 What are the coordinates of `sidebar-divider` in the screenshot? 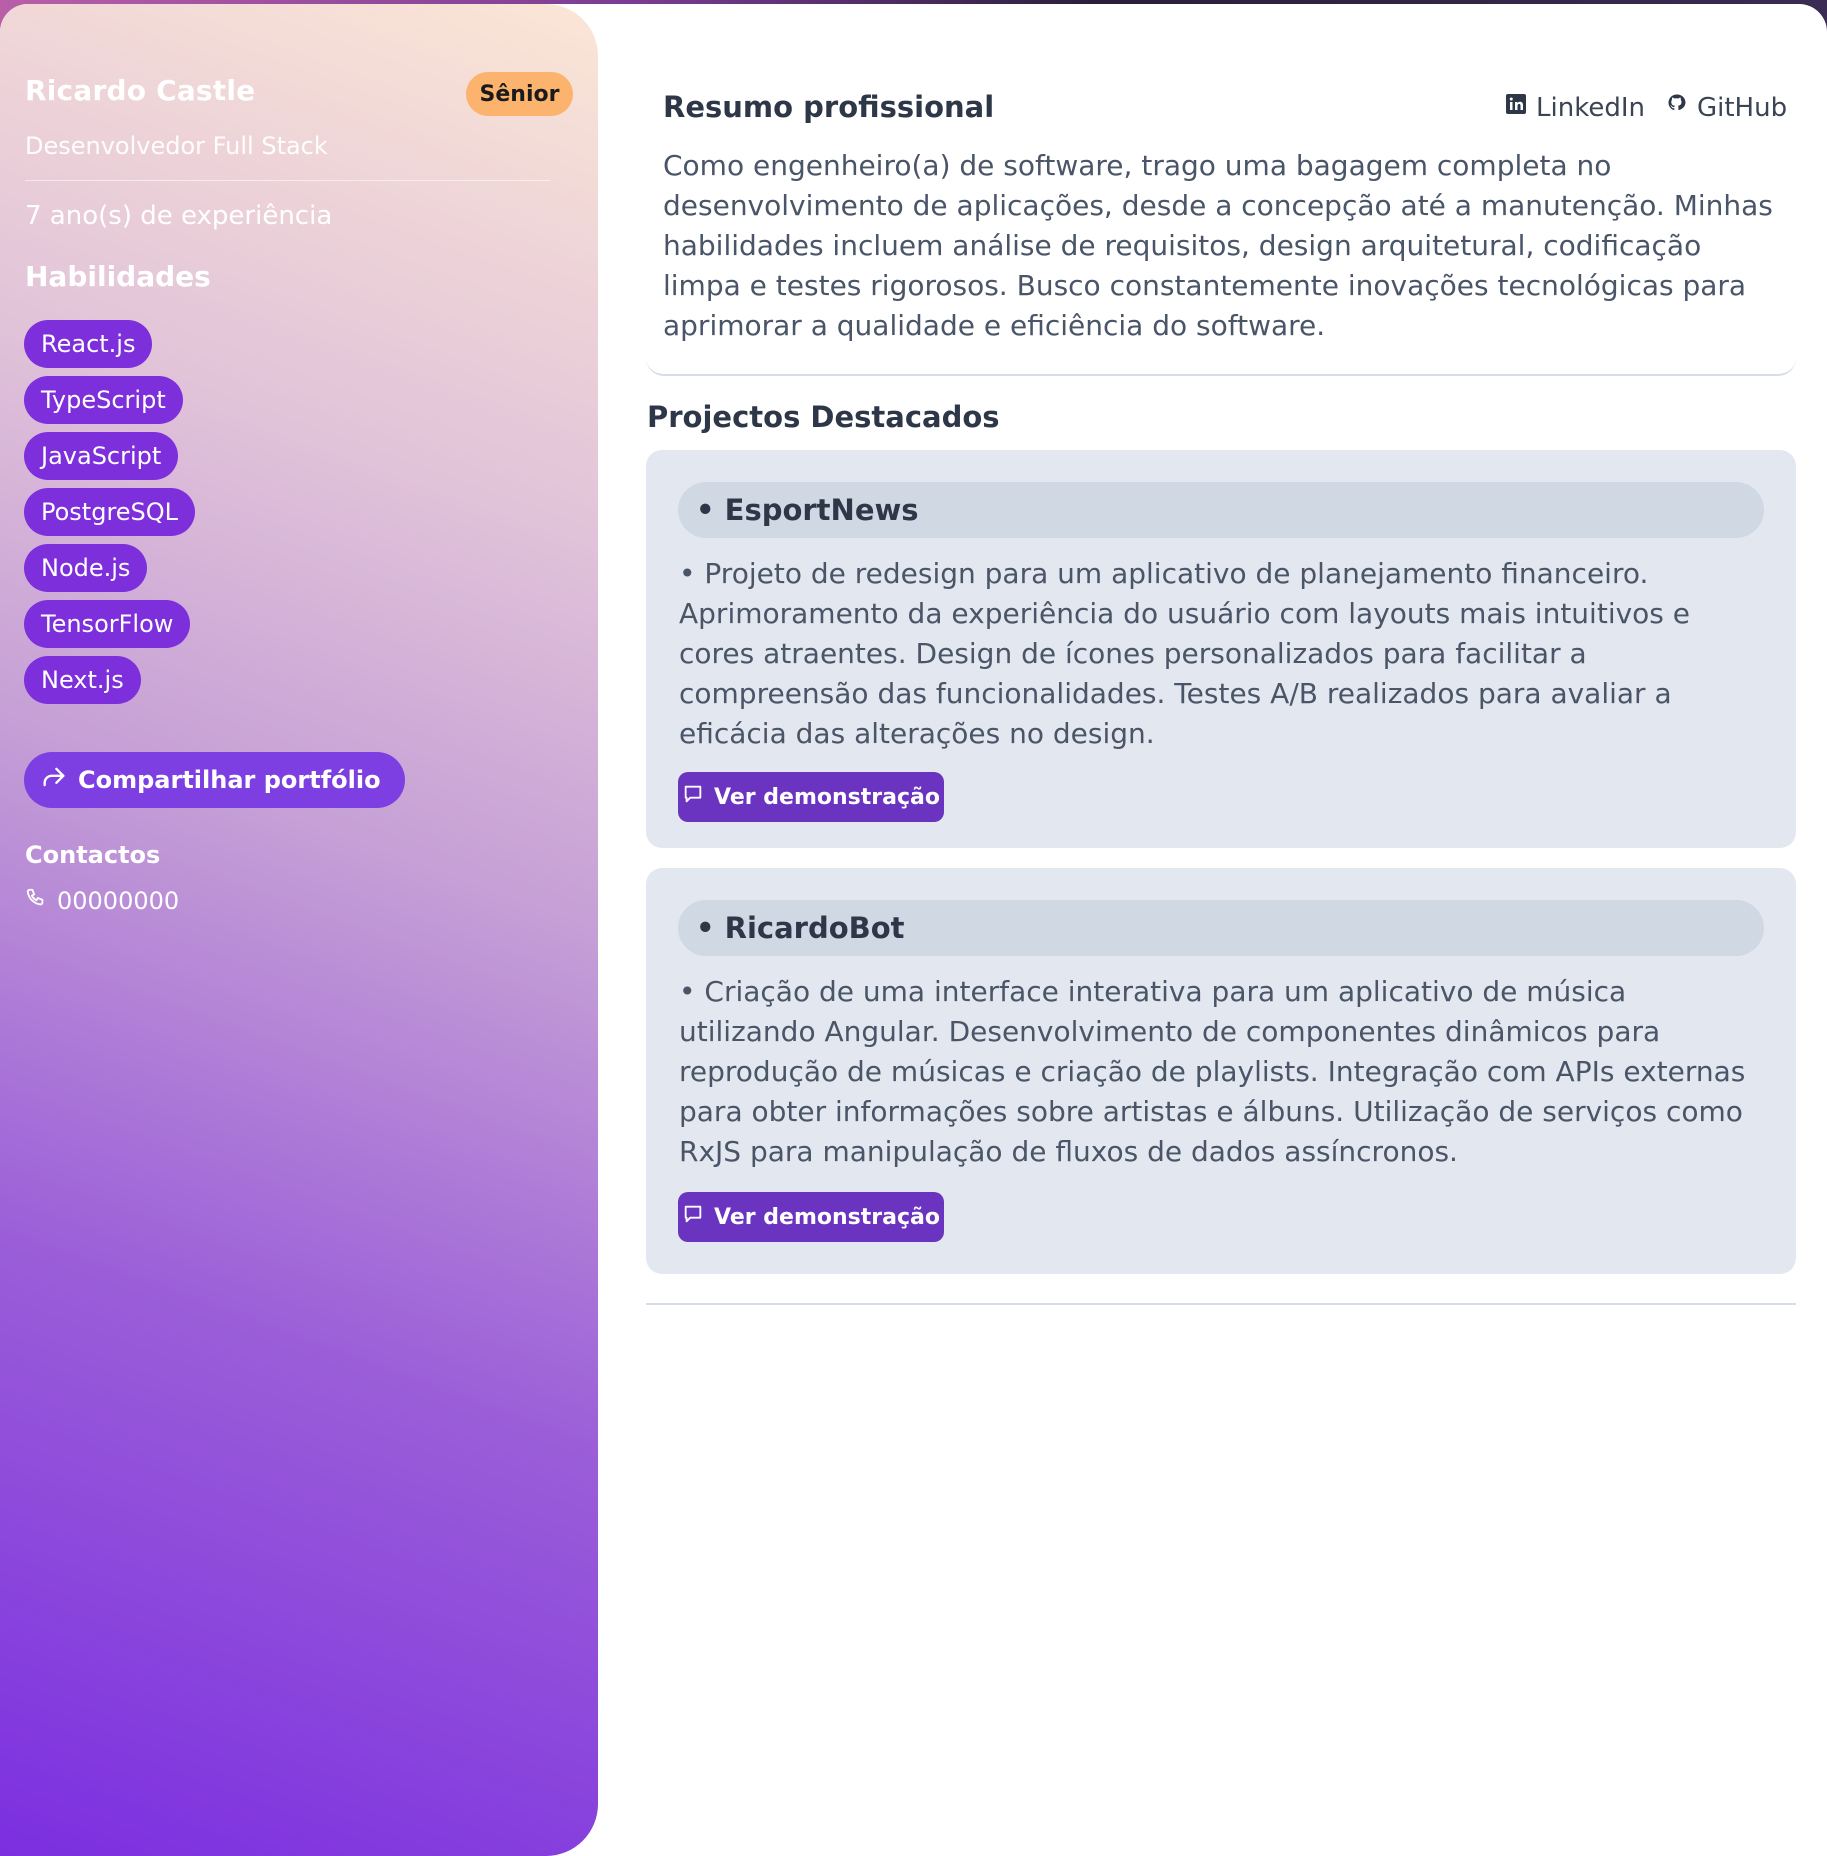 It's located at (287, 180).